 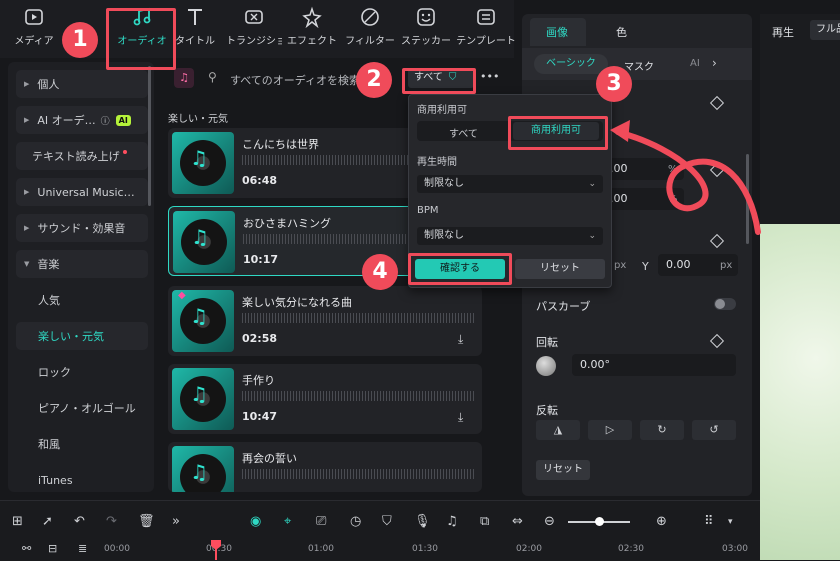 I want to click on pos-y-label: Y, so click(x=645, y=266).